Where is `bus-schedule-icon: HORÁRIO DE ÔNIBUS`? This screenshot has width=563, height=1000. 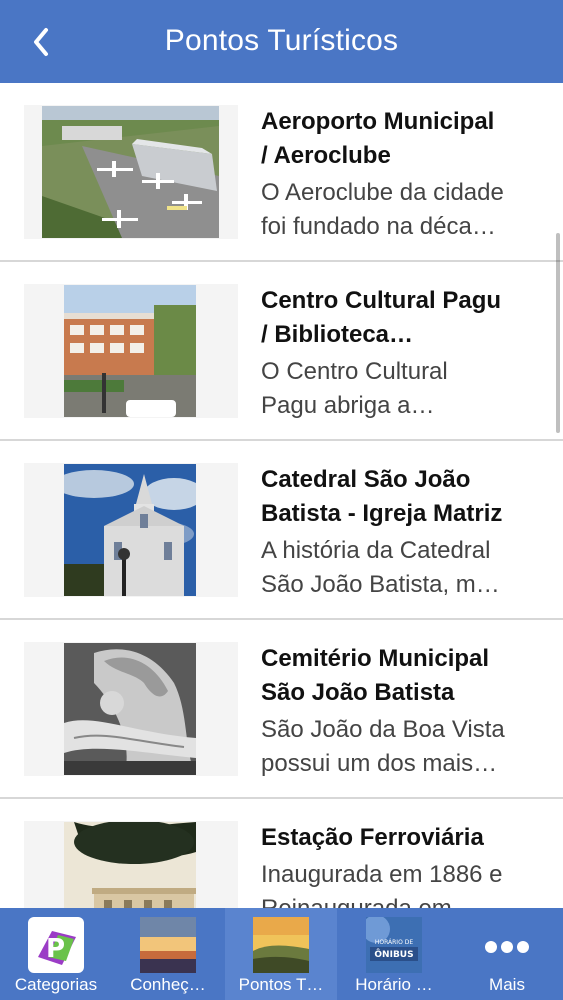 bus-schedule-icon: HORÁRIO DE ÔNIBUS is located at coordinates (394, 945).